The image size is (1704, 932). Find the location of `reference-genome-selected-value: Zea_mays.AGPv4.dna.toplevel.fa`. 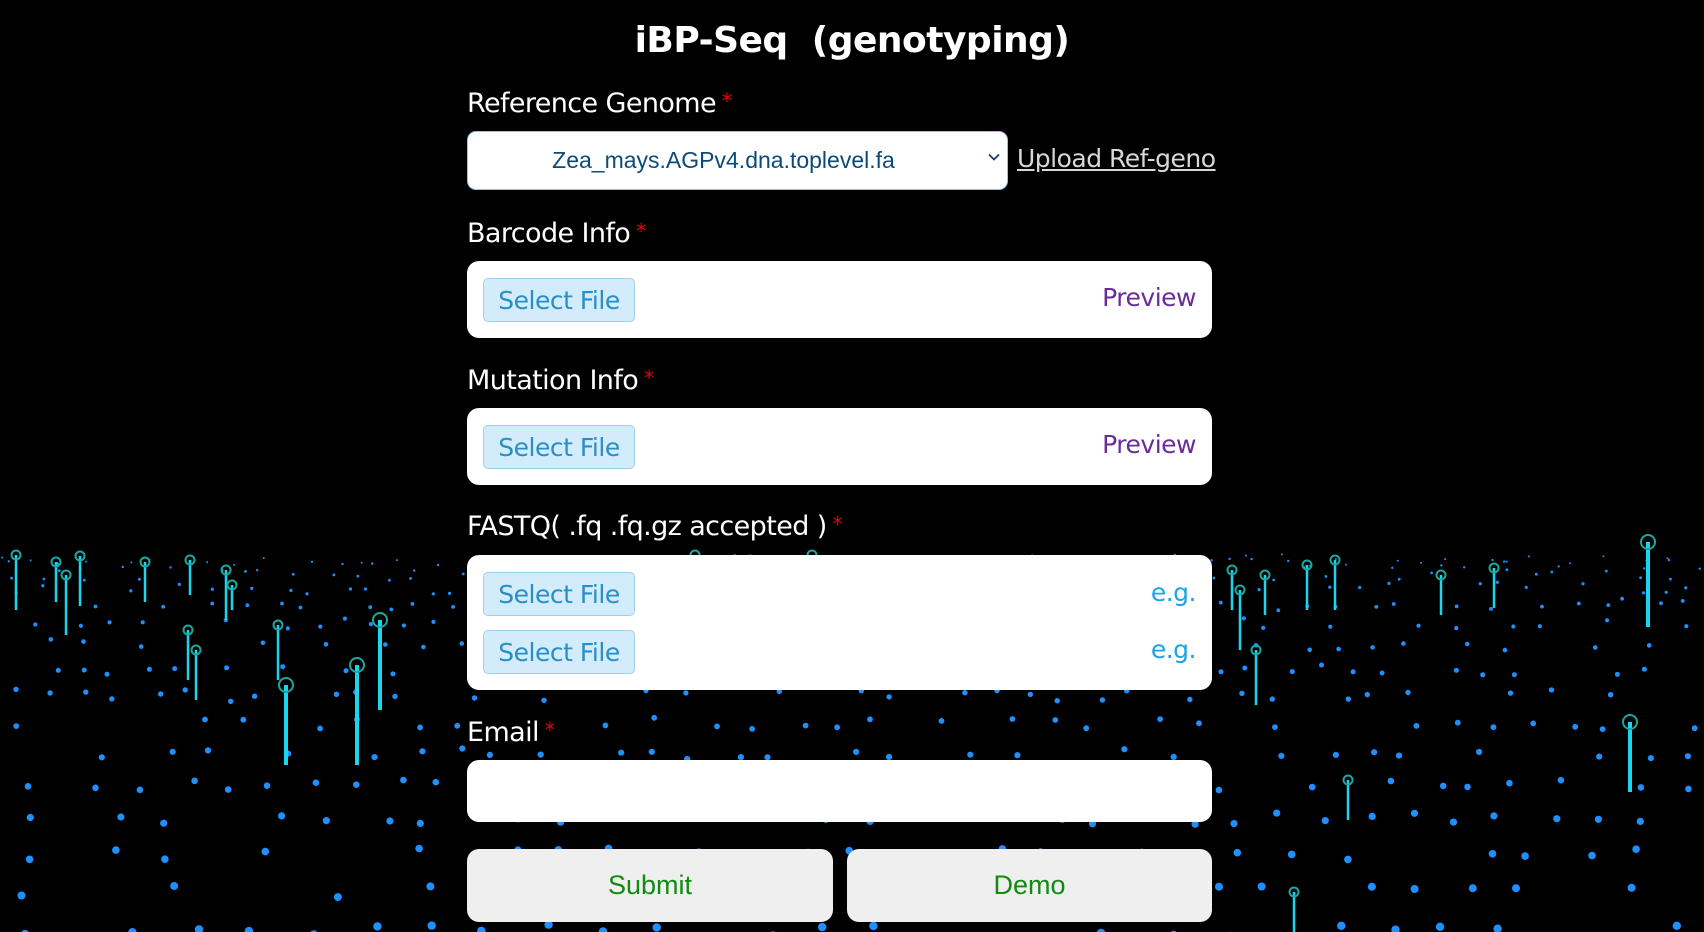

reference-genome-selected-value: Zea_mays.AGPv4.dna.toplevel.fa is located at coordinates (723, 160).